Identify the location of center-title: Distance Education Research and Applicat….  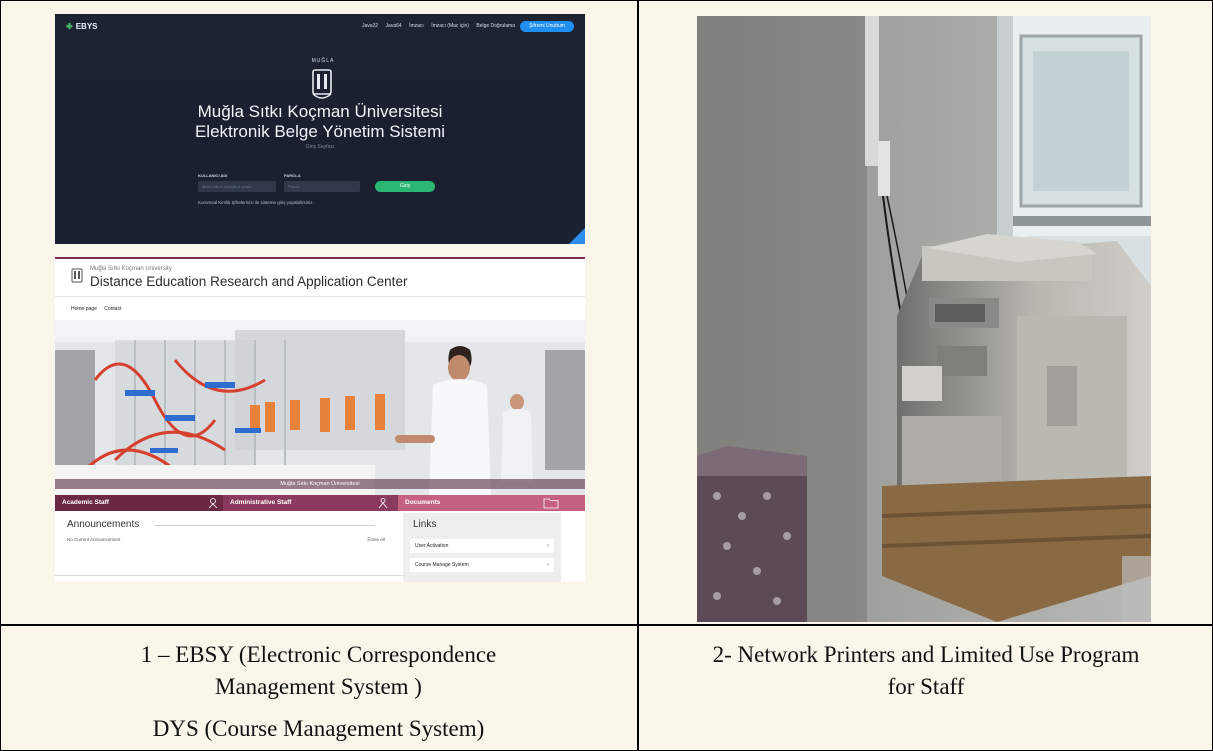
(249, 281).